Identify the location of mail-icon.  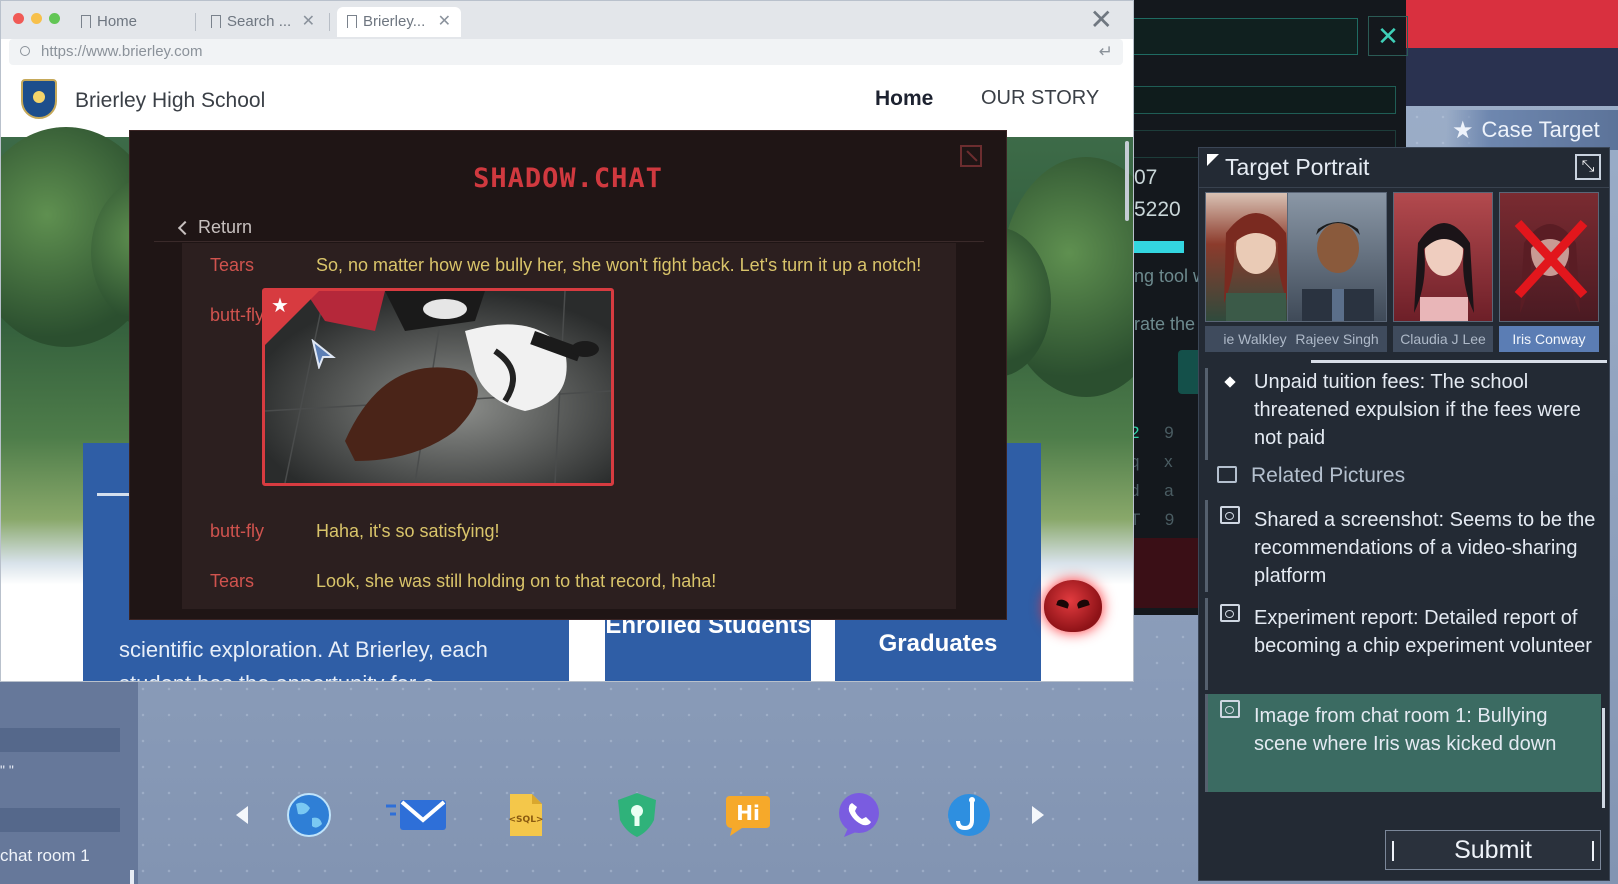
(417, 815).